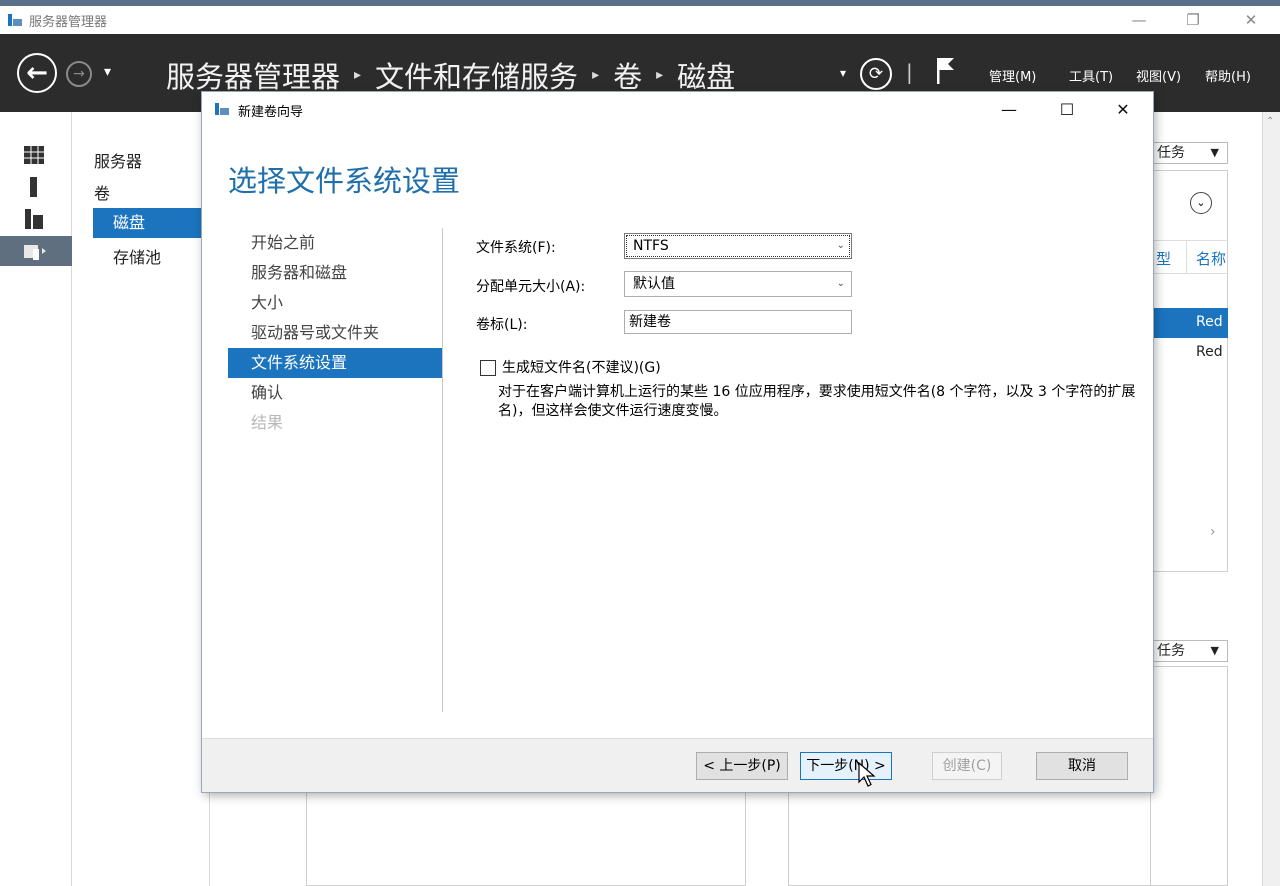 The image size is (1280, 886). I want to click on breadcrumb-item: 磁盘, so click(706, 75).